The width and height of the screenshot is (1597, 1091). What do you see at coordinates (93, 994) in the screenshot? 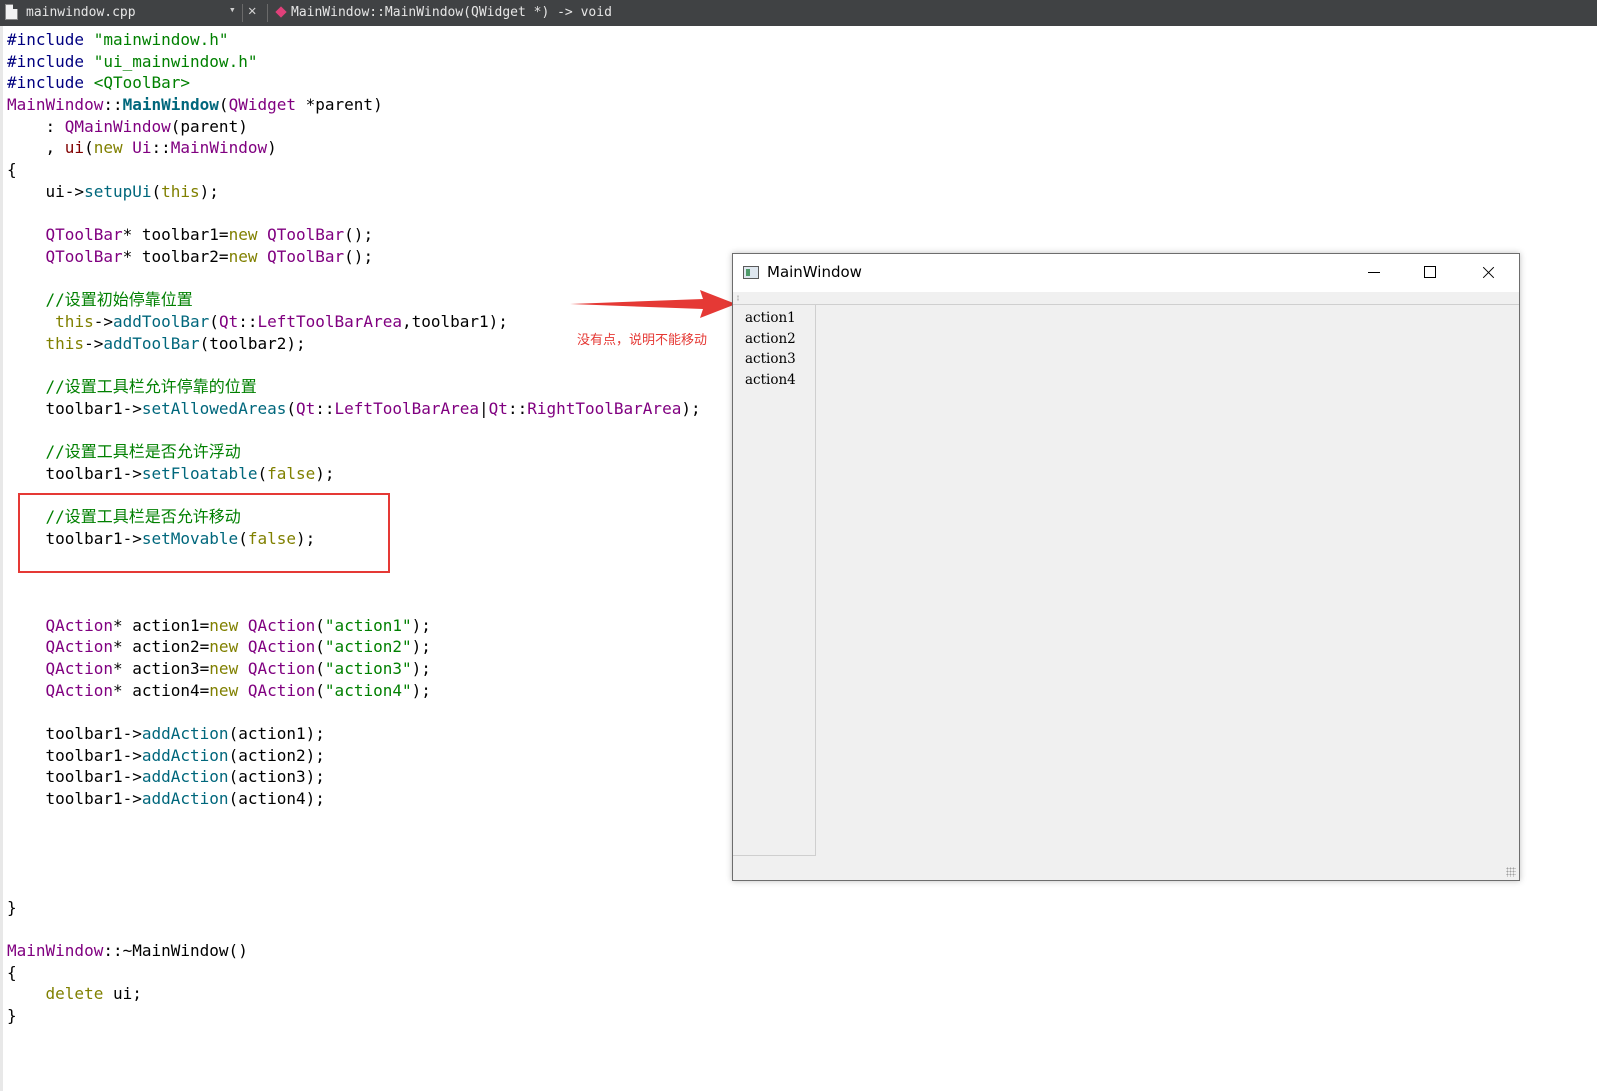
I see `code-line: delete ui;` at bounding box center [93, 994].